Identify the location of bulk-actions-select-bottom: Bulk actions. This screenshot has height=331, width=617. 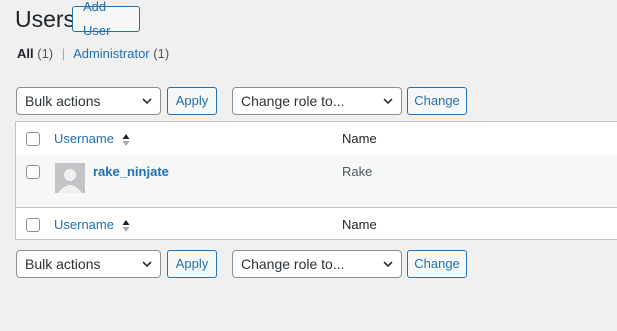
(88, 264).